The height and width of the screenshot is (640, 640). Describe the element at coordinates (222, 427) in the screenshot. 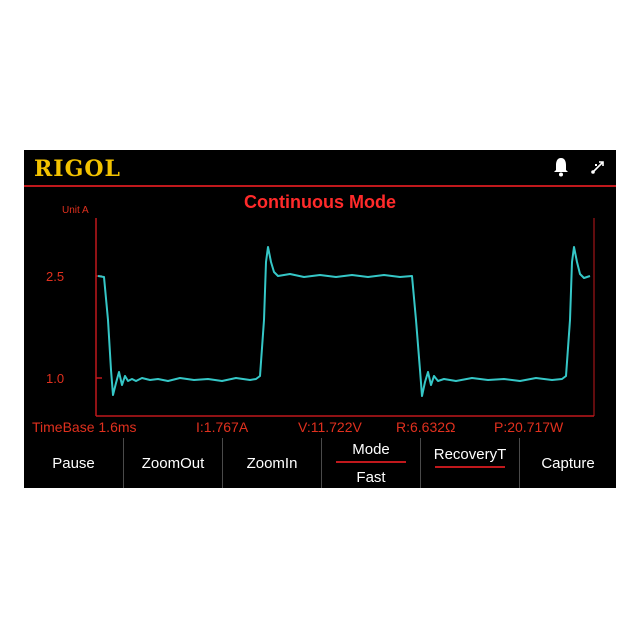

I see `current-readout: I:1.767A` at that location.